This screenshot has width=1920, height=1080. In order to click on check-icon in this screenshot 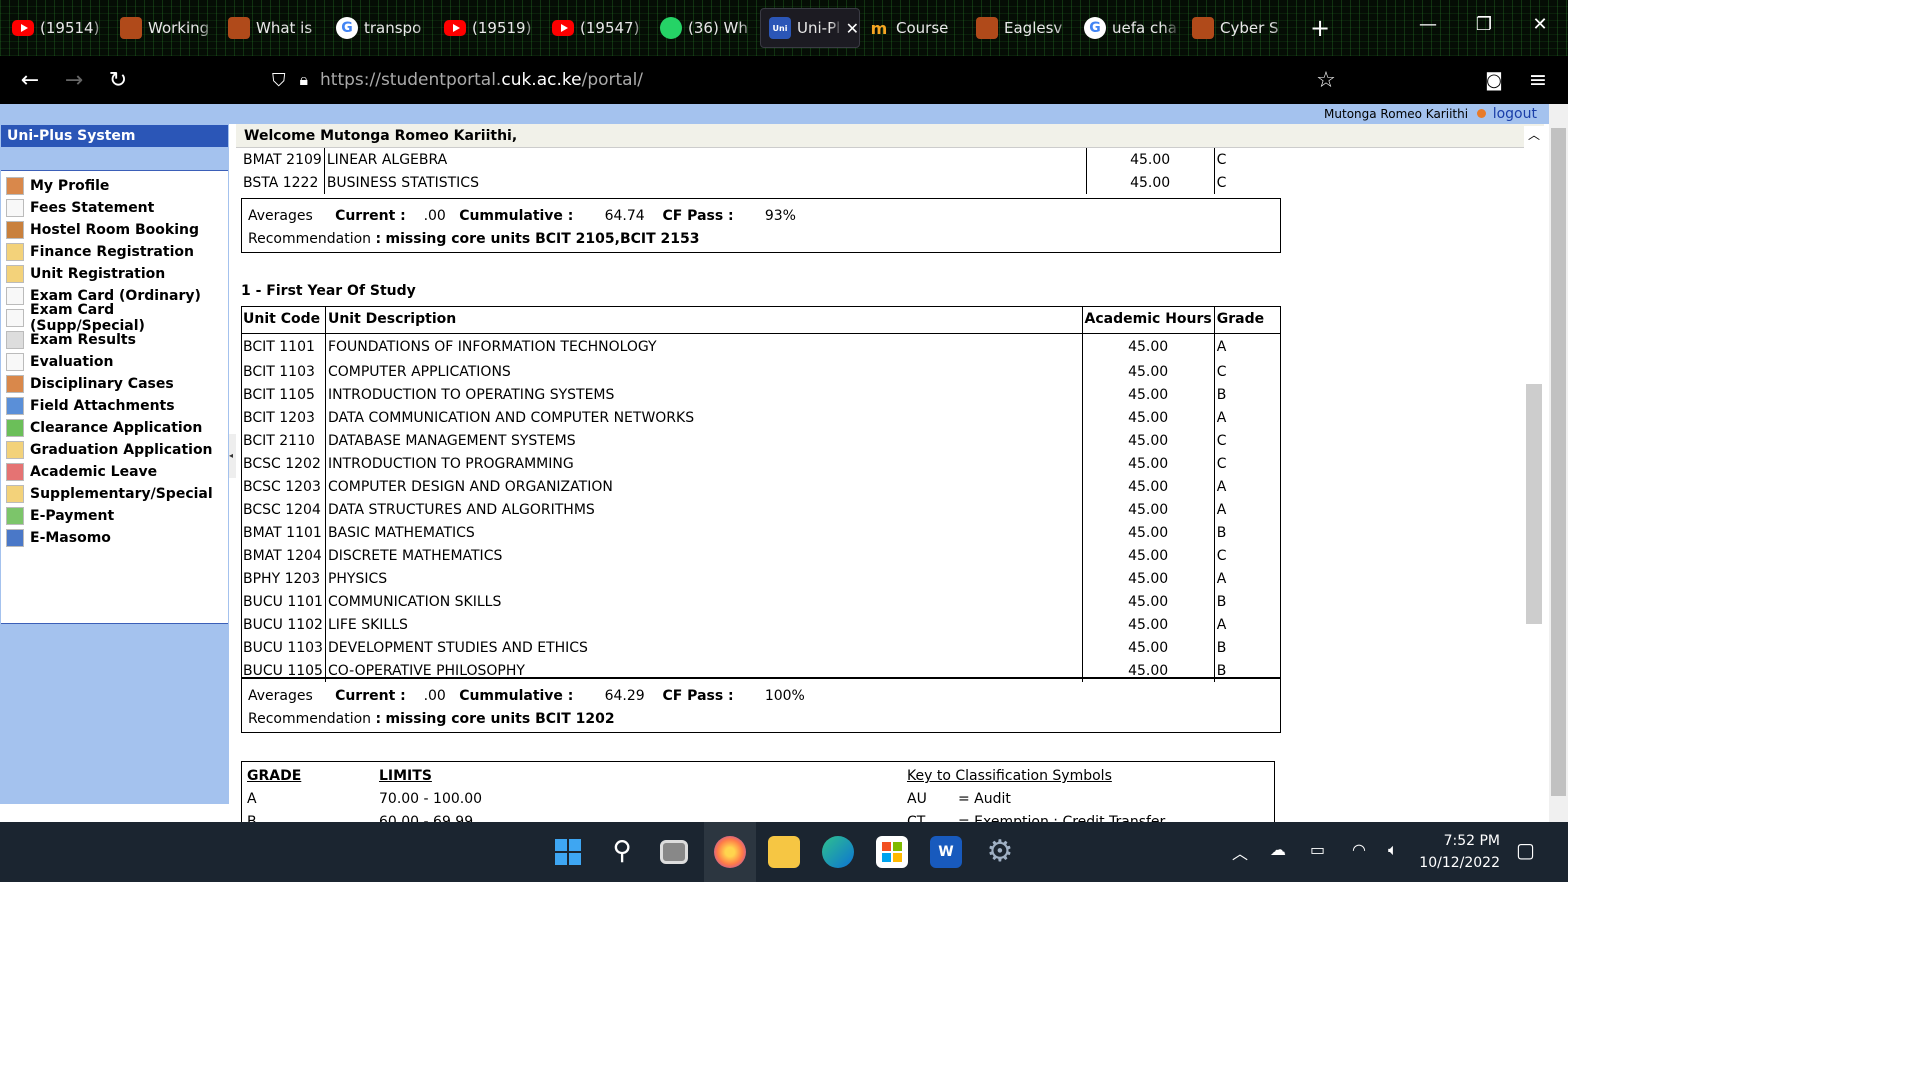, I will do `click(15, 428)`.